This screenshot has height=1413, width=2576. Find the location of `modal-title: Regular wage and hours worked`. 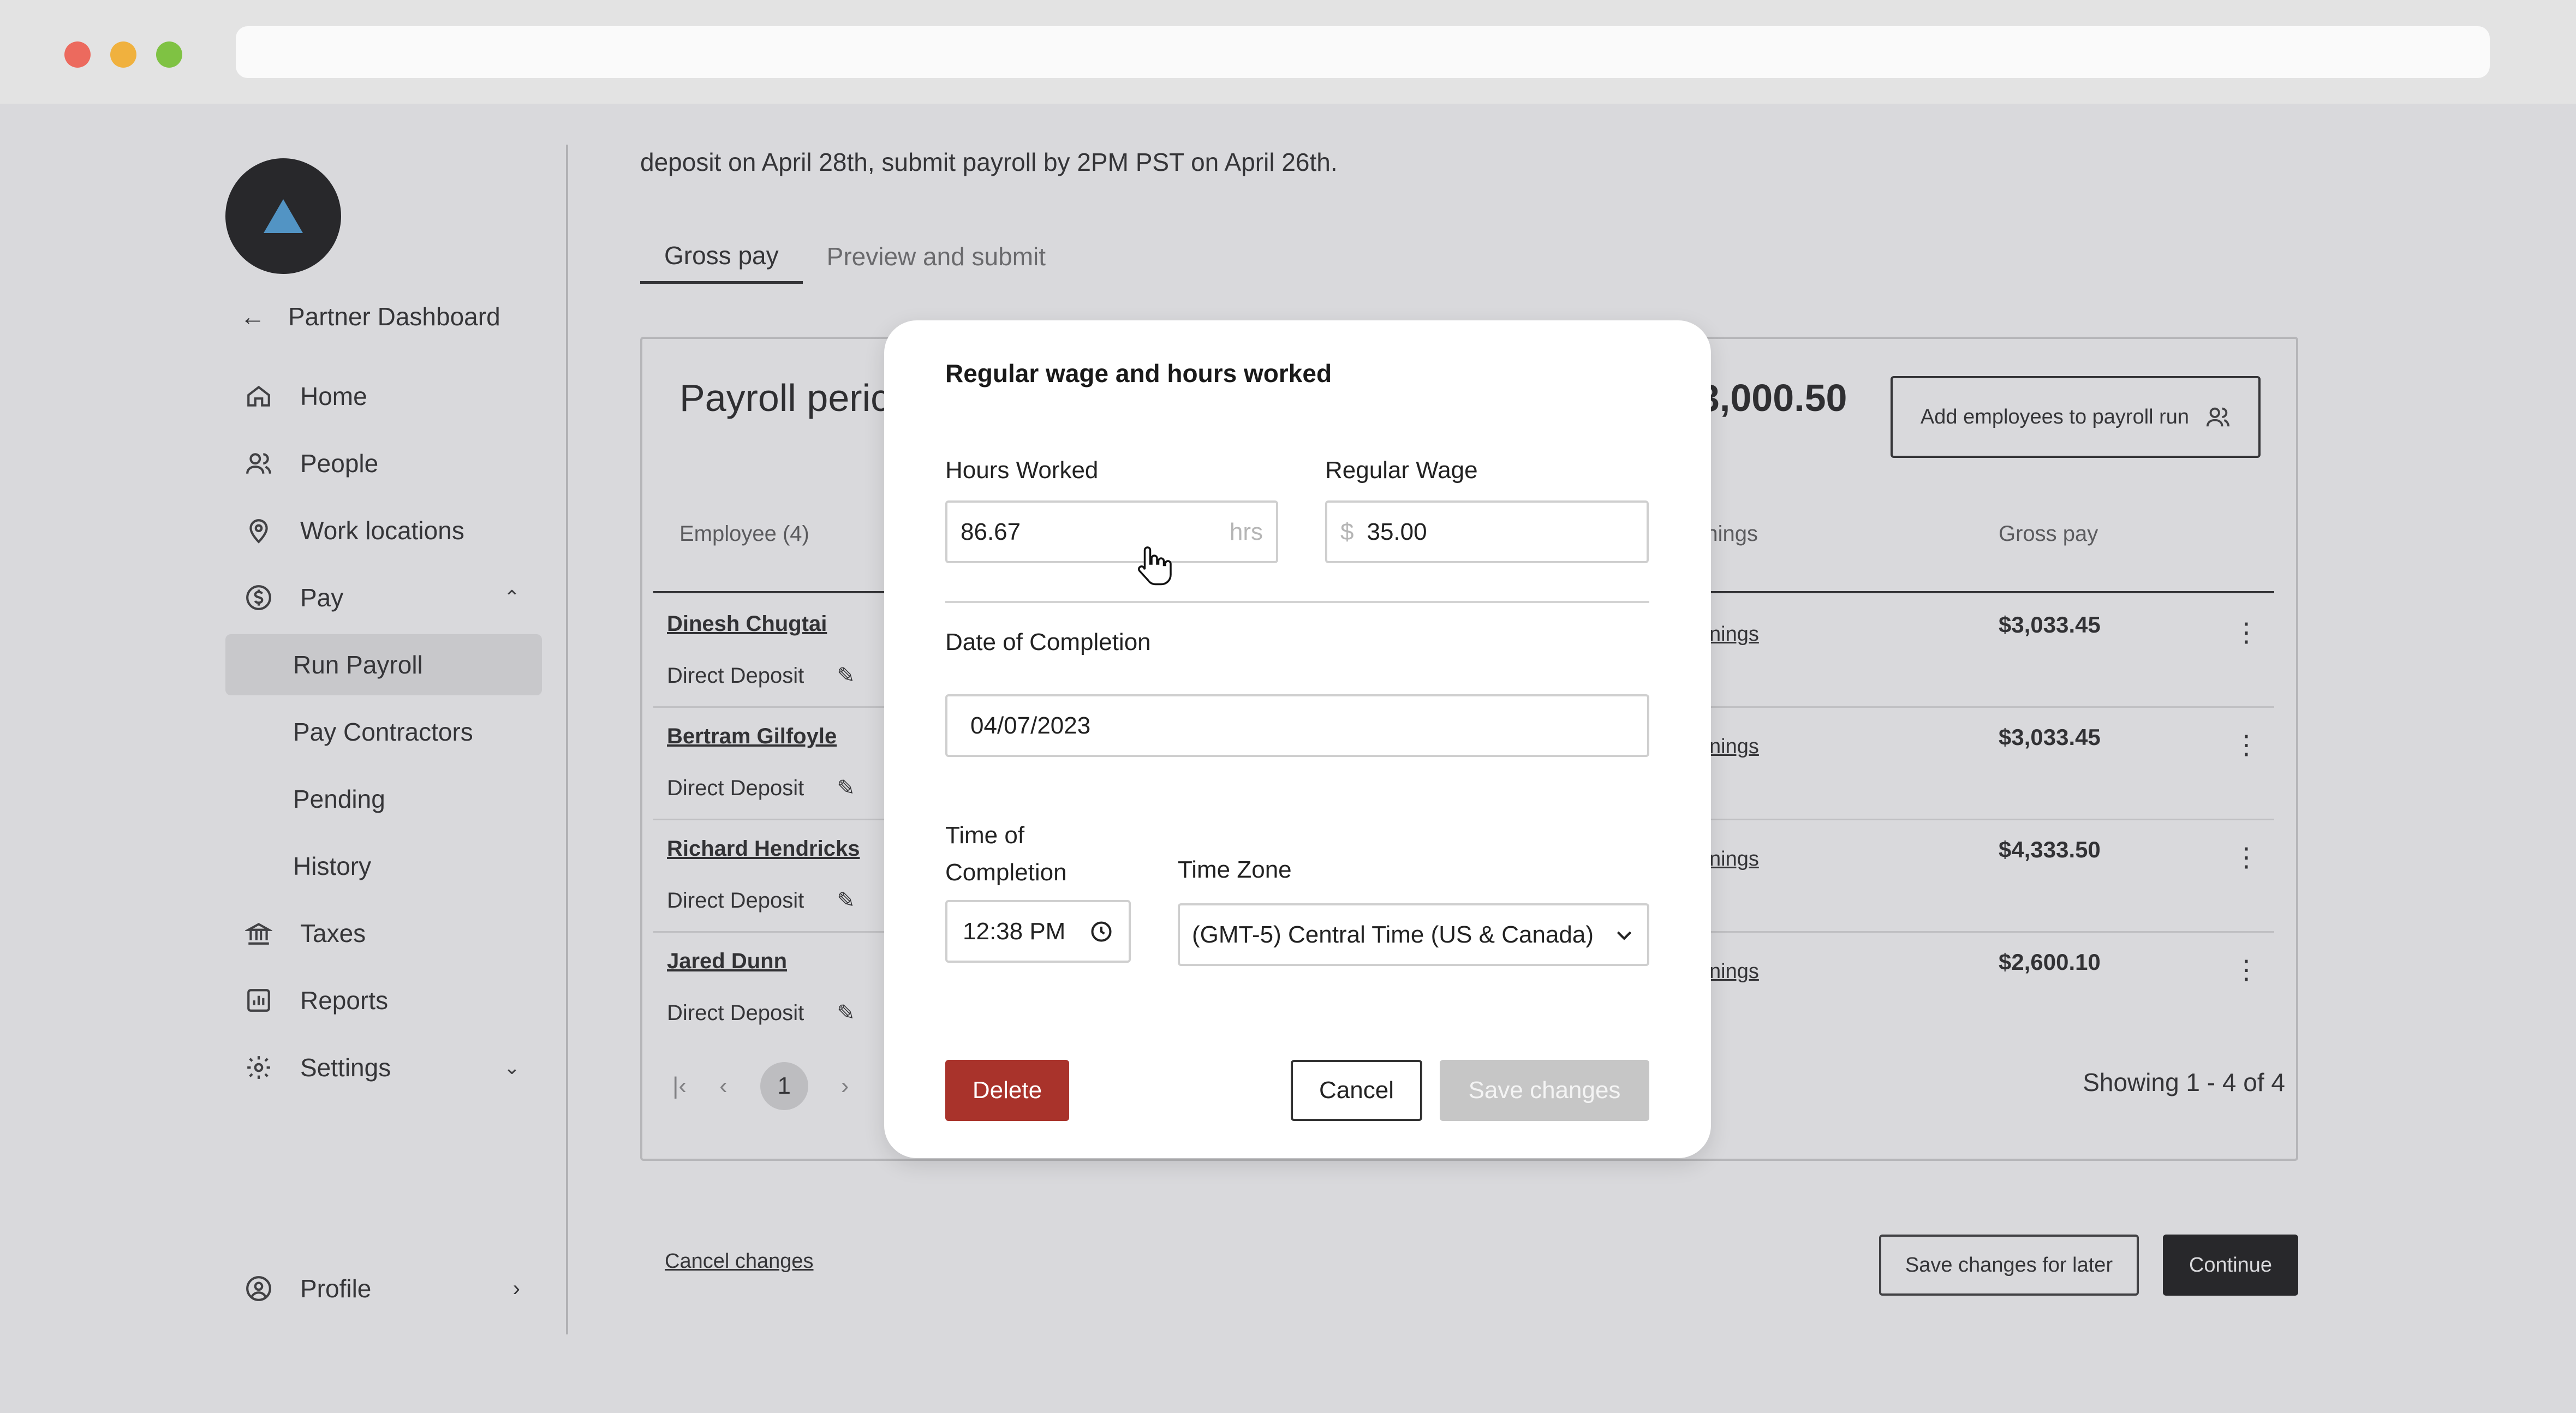

modal-title: Regular wage and hours worked is located at coordinates (1138, 373).